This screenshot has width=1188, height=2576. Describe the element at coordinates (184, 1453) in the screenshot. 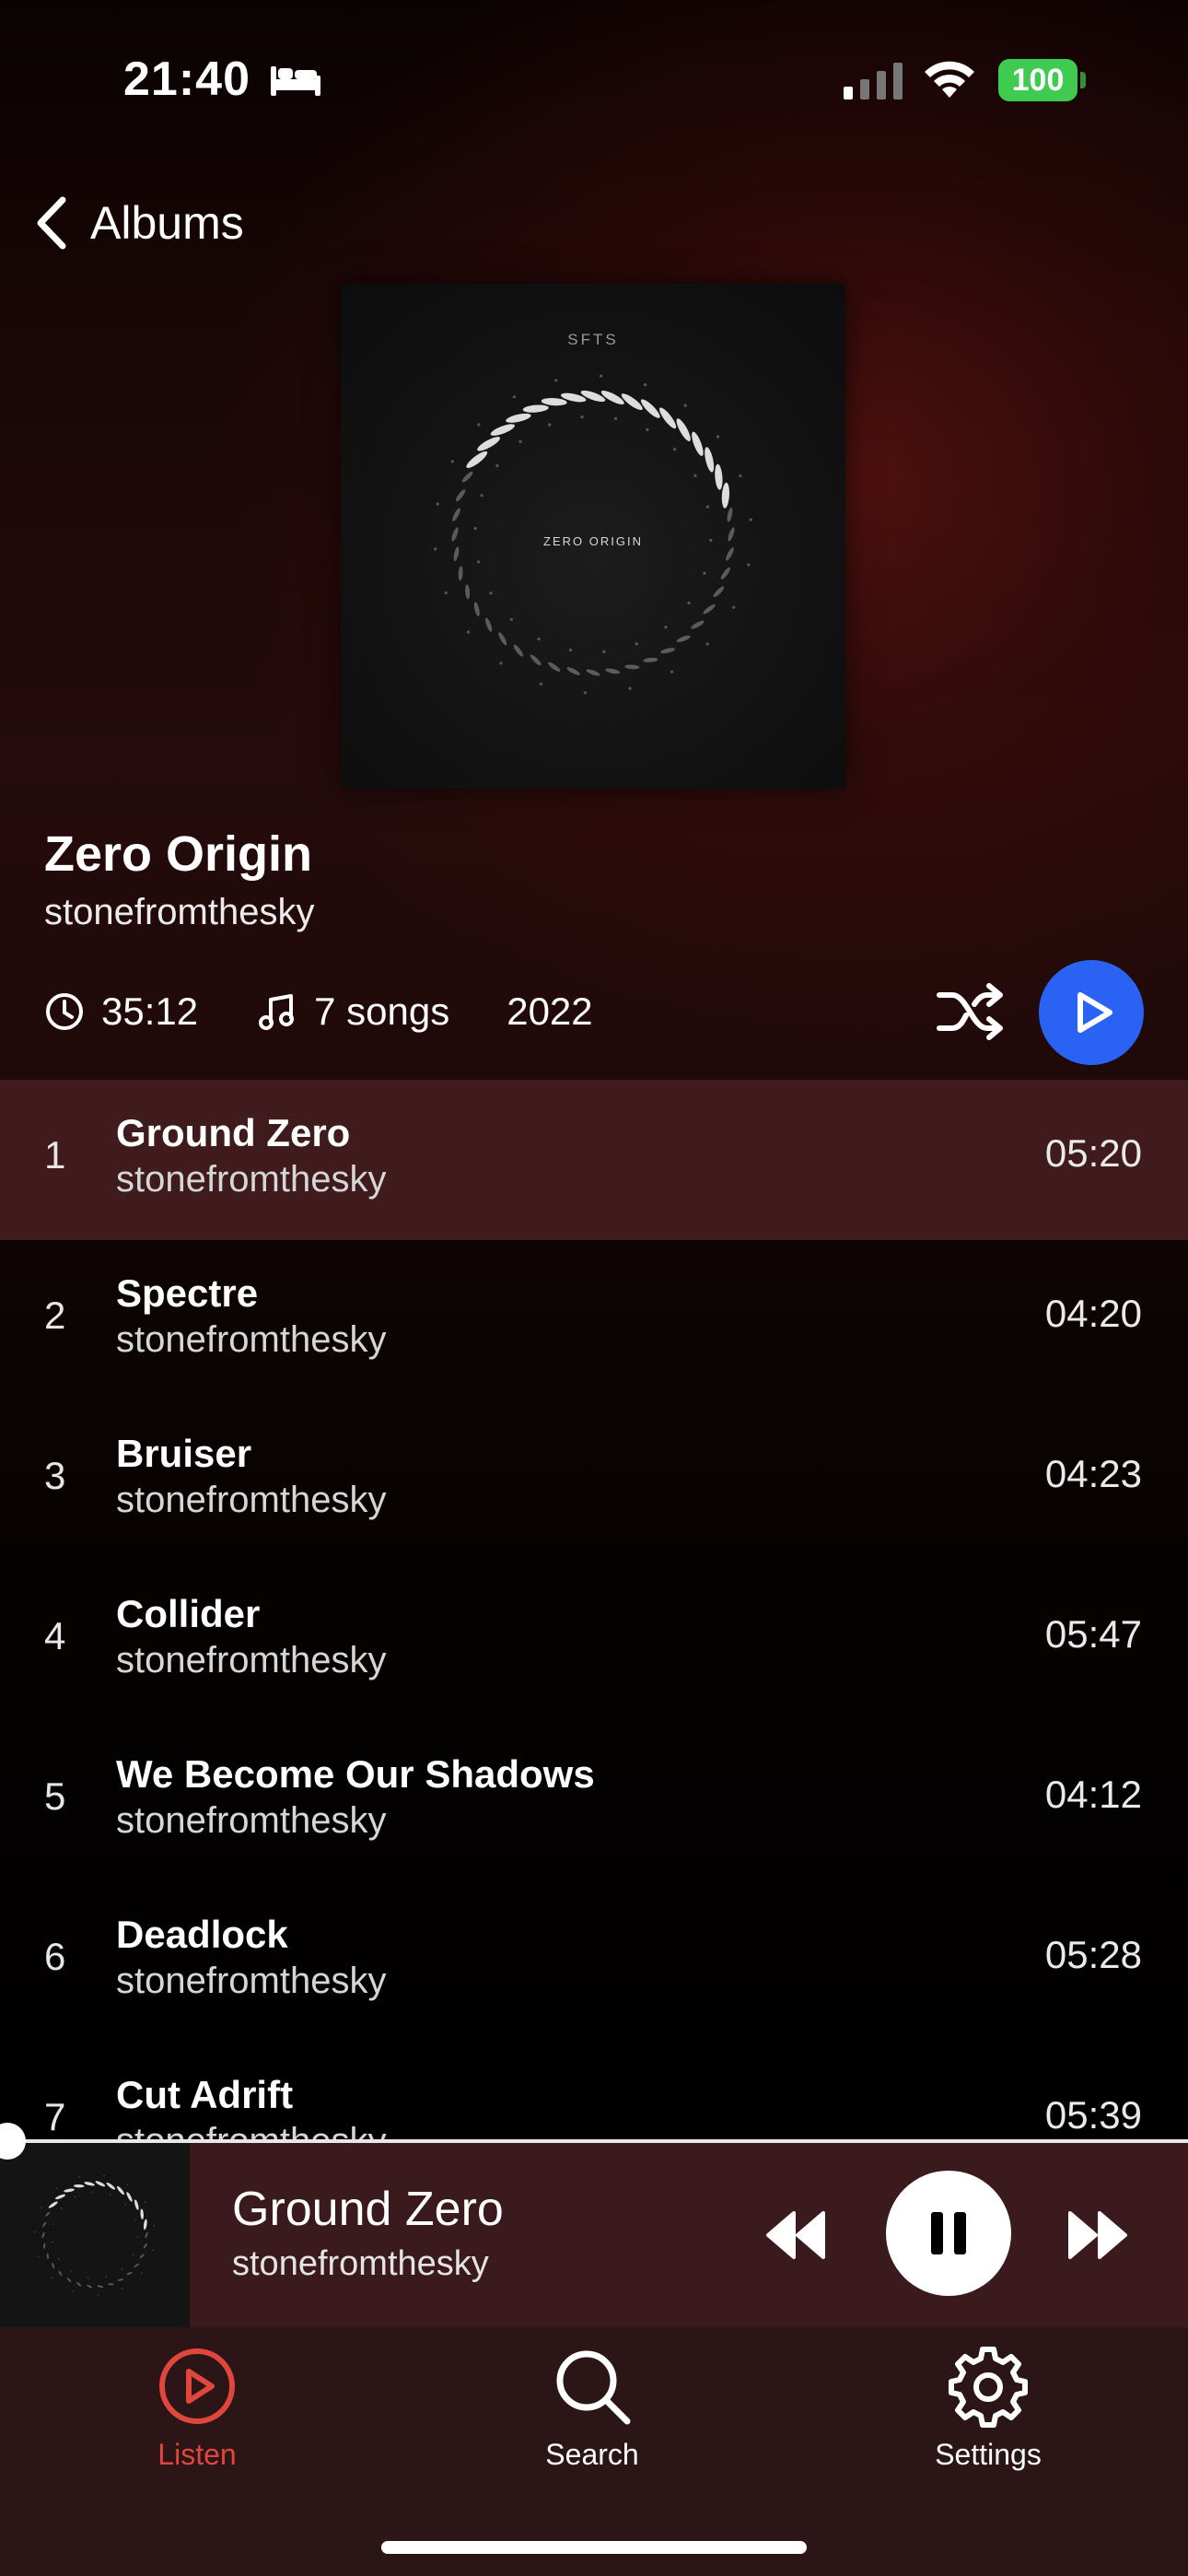

I see `track-title: Bruiser` at that location.